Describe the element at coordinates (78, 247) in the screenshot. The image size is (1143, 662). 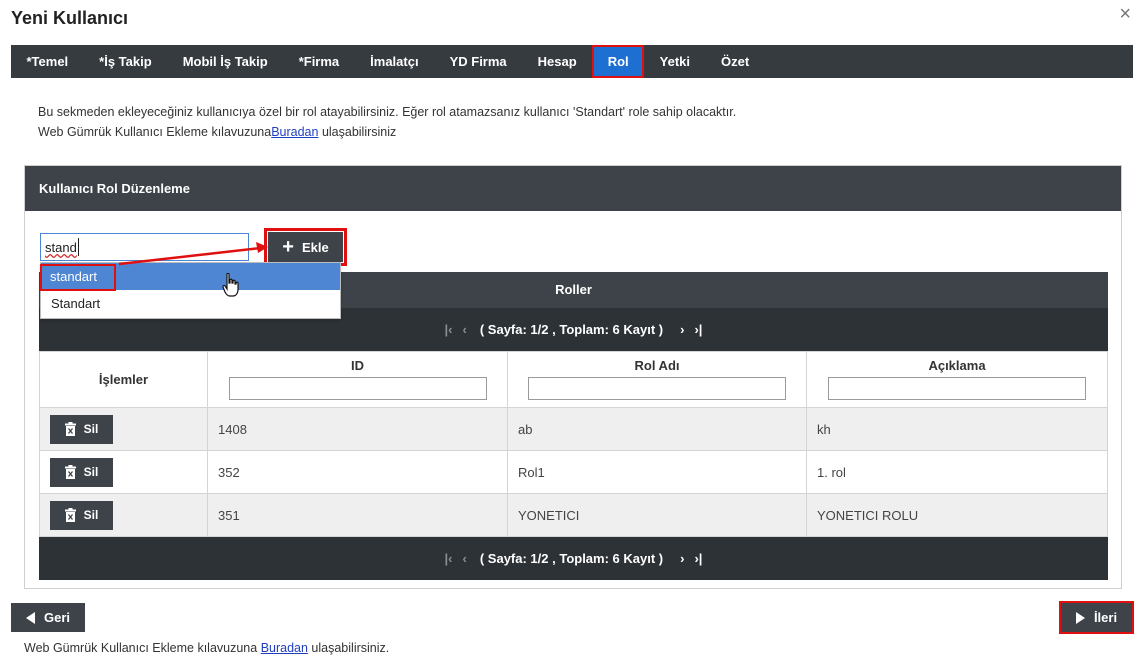
I see `text-caret` at that location.